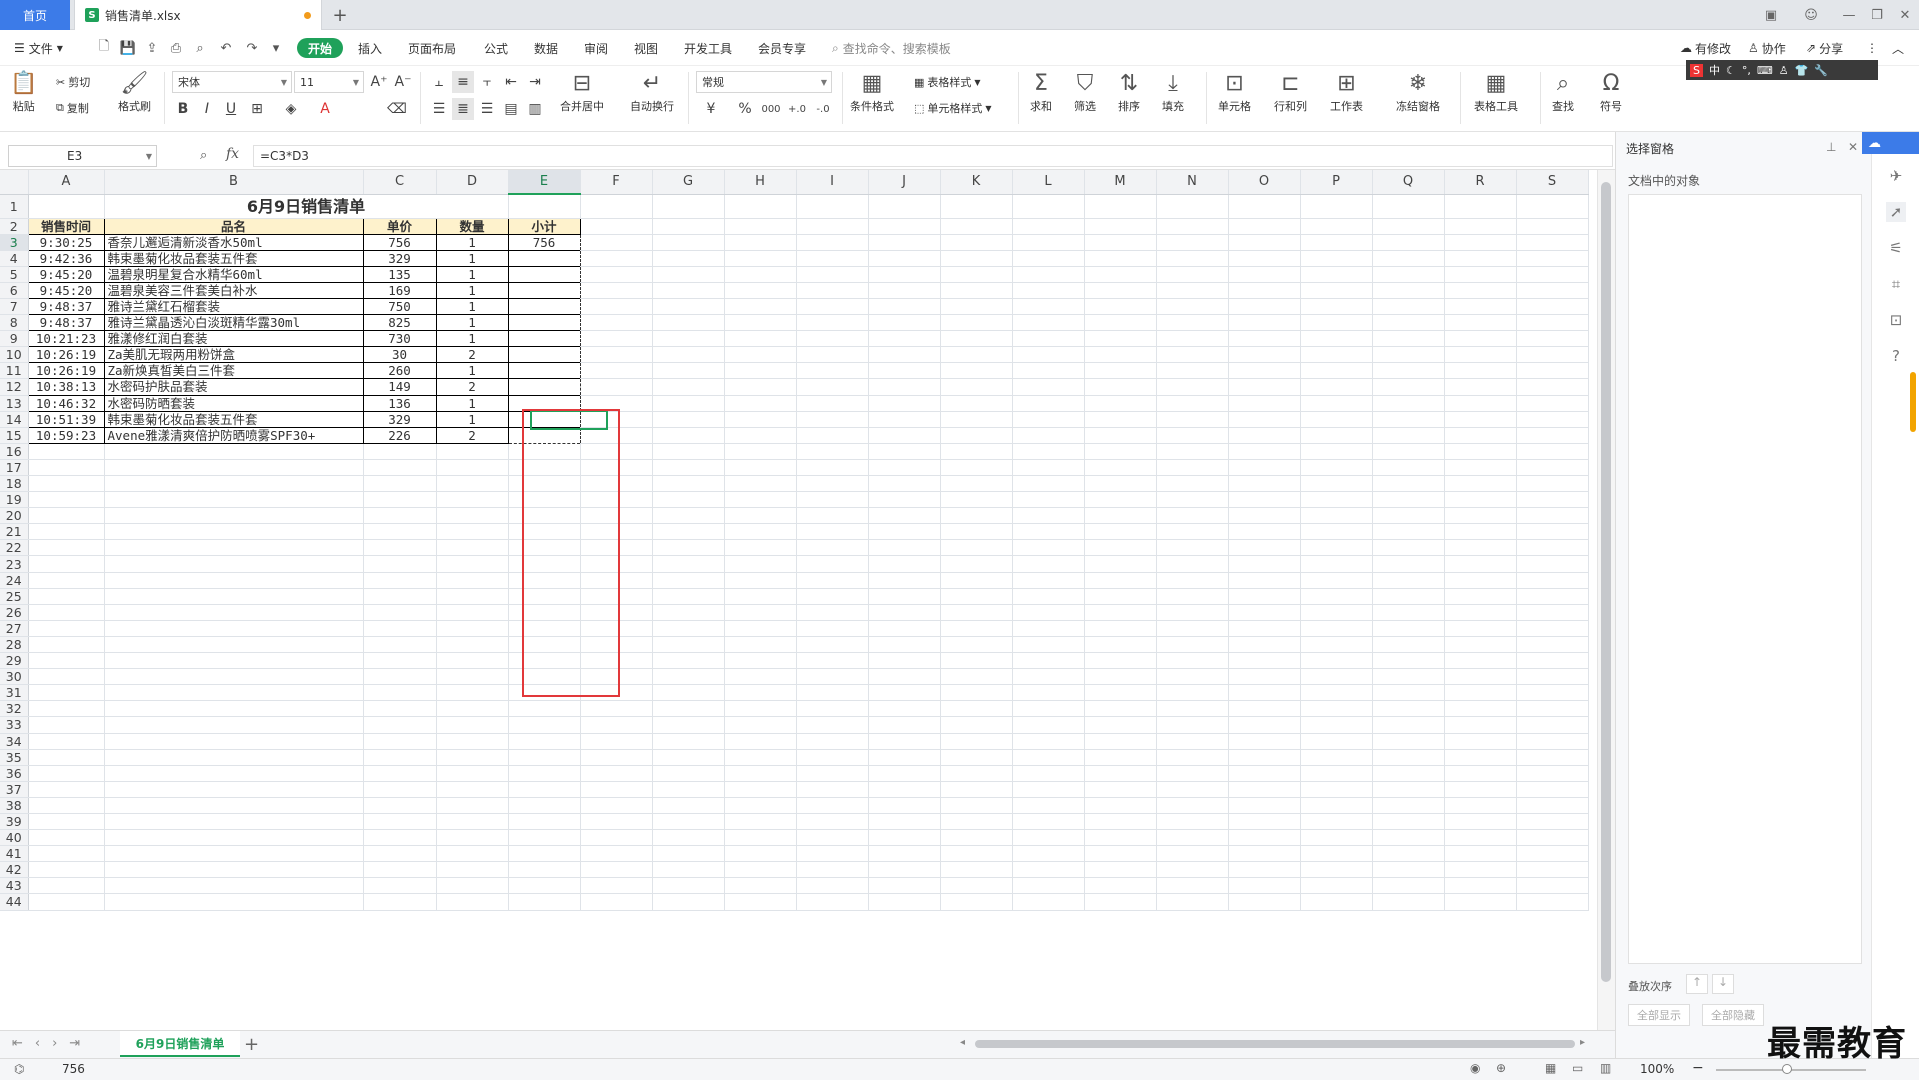  Describe the element at coordinates (1723, 984) in the screenshot. I see `send-backward-icon: ↓` at that location.